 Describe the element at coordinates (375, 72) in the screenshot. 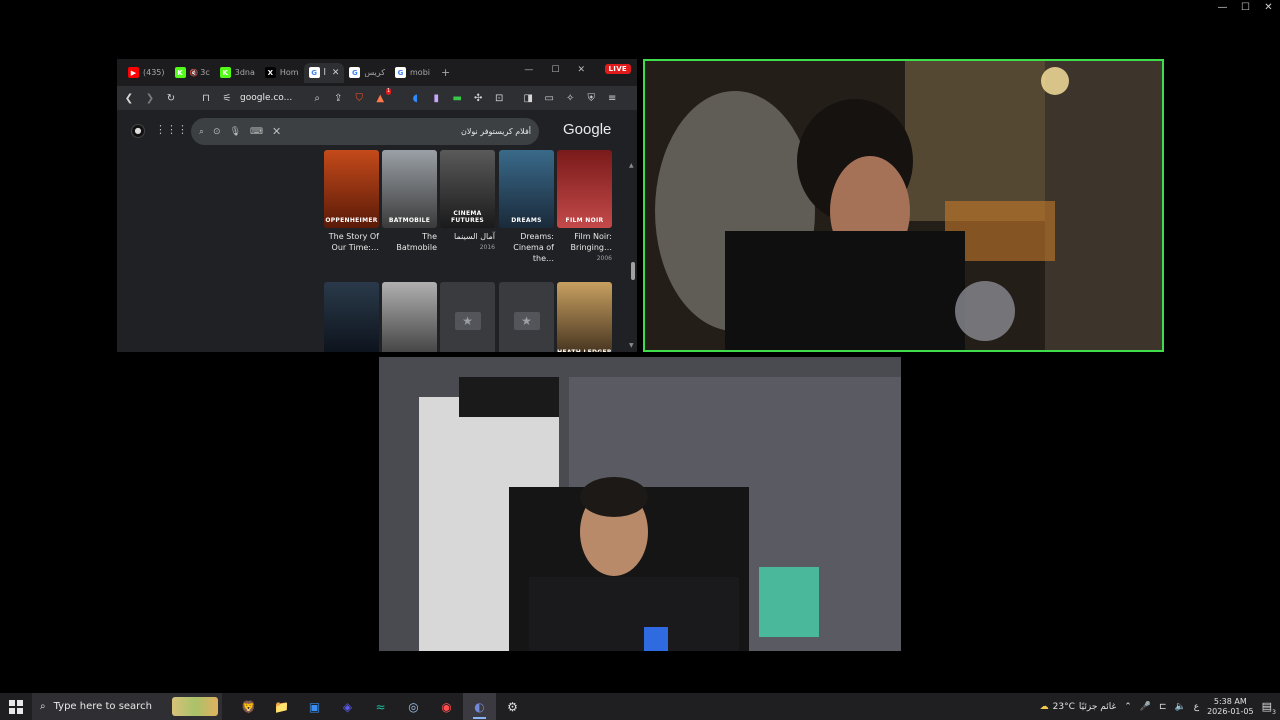

I see `tab-label: كريس` at that location.